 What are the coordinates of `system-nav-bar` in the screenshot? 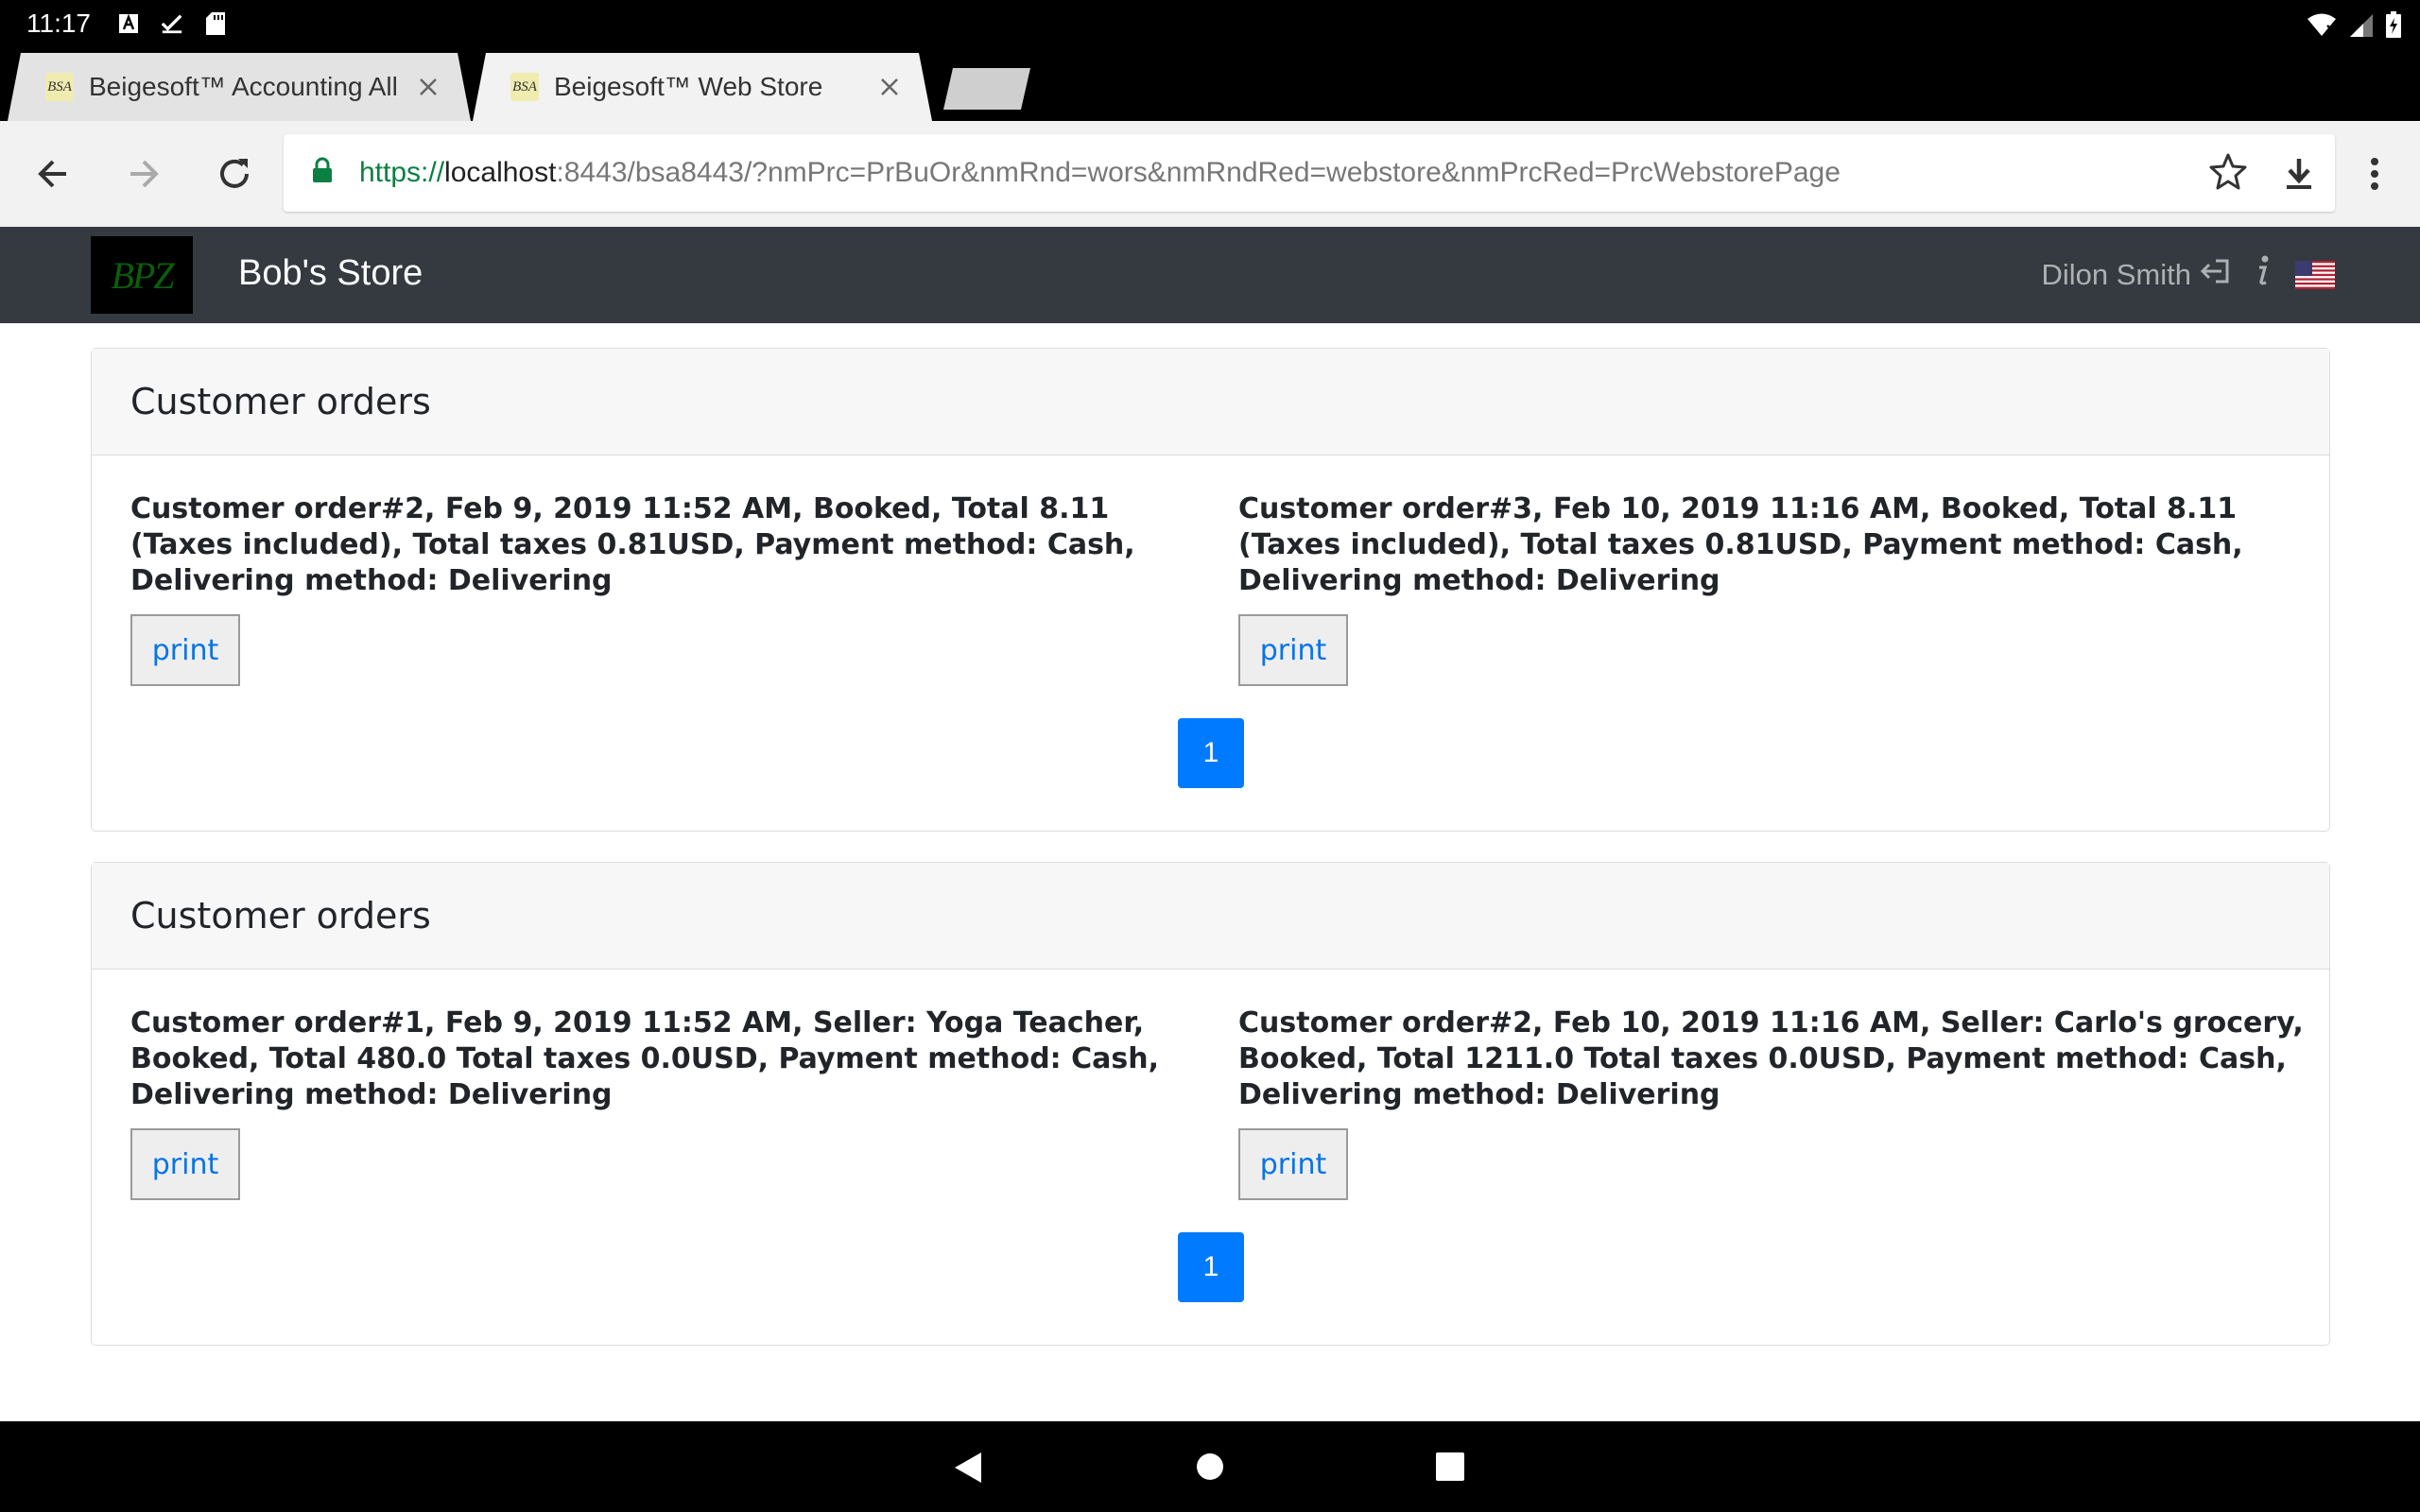 It's located at (1210, 1466).